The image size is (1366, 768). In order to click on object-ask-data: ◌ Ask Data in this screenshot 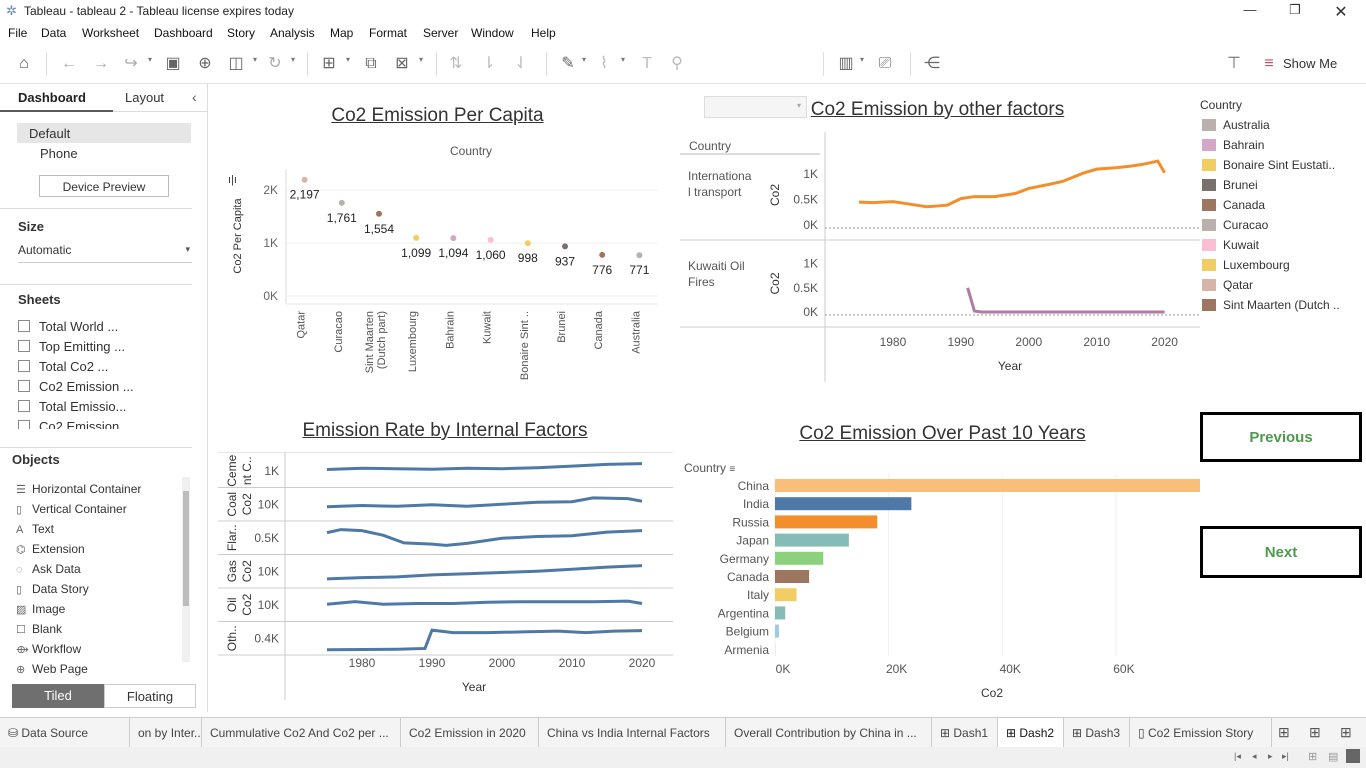, I will do `click(98, 572)`.